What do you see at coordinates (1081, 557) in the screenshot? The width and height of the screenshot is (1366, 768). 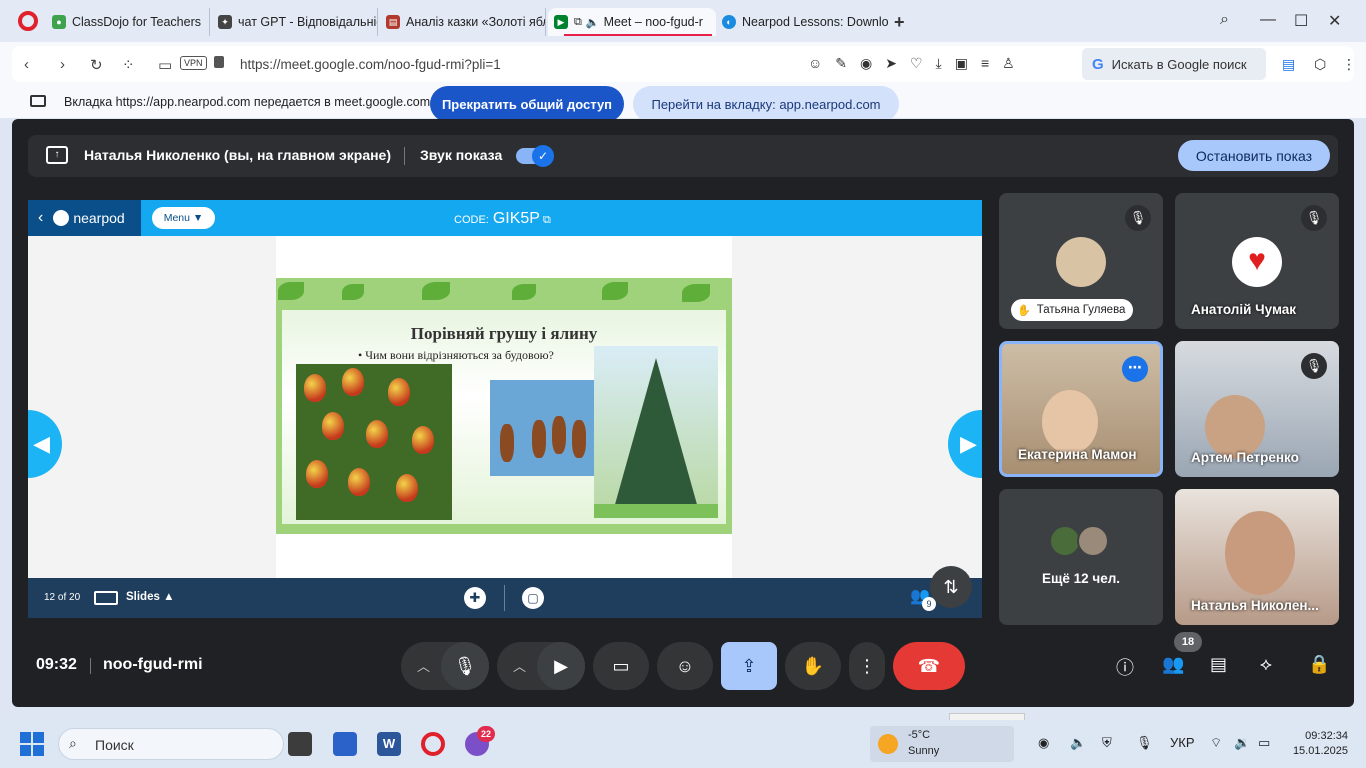 I see `more-participants-tile: Ещё 12 чел.` at bounding box center [1081, 557].